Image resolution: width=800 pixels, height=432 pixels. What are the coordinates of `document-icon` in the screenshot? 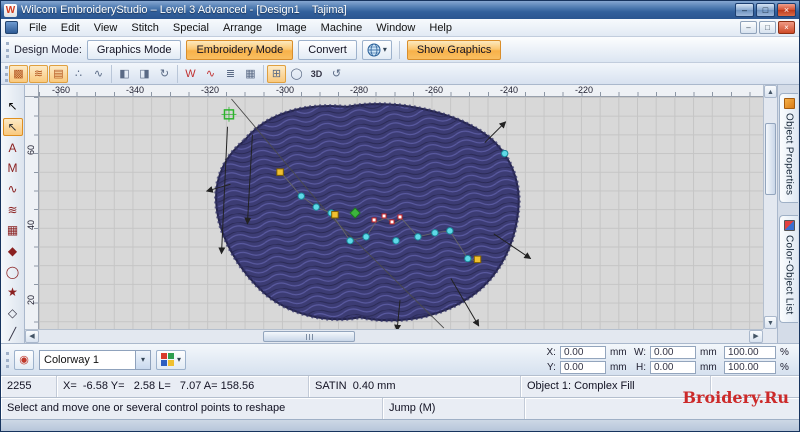 It's located at (11, 27).